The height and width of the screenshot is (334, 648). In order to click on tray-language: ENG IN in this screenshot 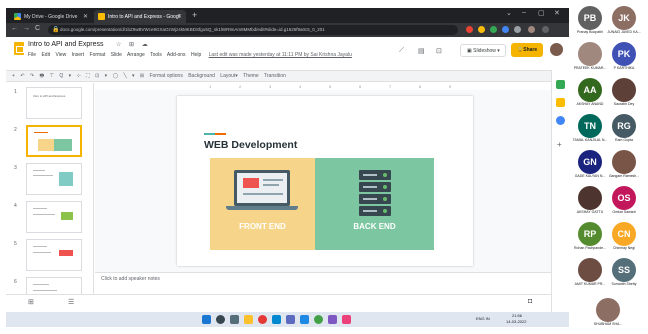, I will do `click(483, 318)`.